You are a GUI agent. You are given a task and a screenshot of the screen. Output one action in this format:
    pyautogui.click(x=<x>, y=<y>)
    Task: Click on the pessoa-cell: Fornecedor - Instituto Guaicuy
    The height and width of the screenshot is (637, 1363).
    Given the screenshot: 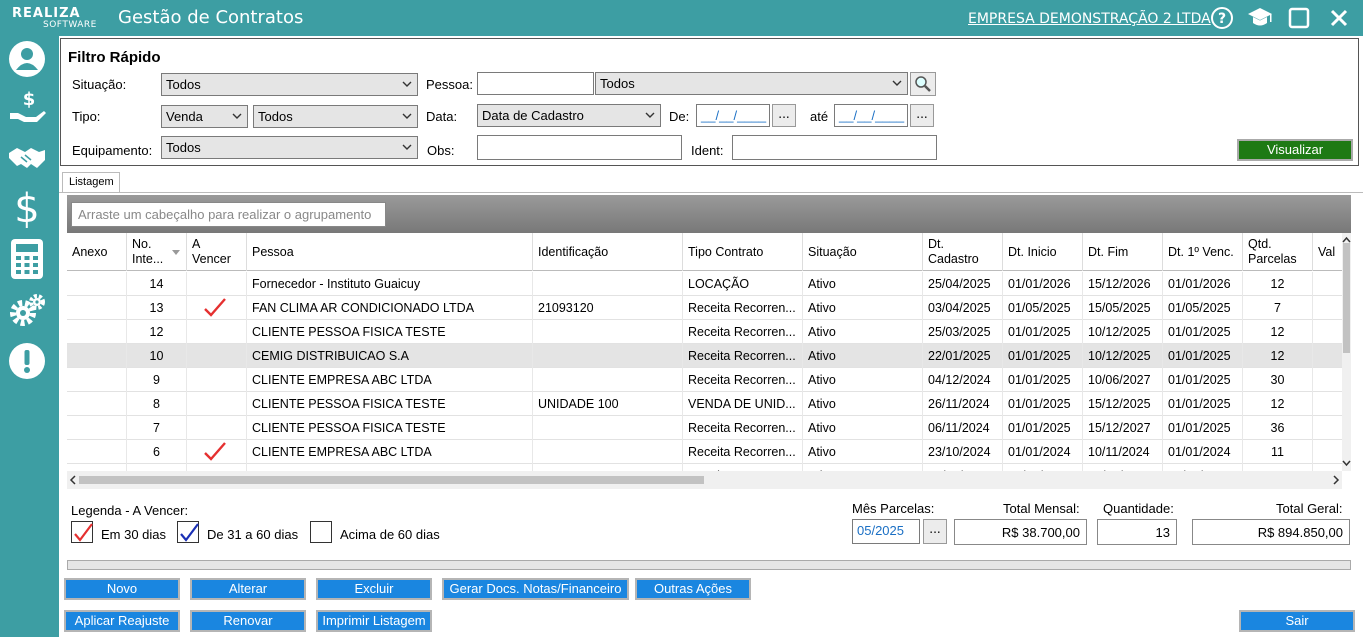 What is the action you would take?
    pyautogui.click(x=390, y=284)
    